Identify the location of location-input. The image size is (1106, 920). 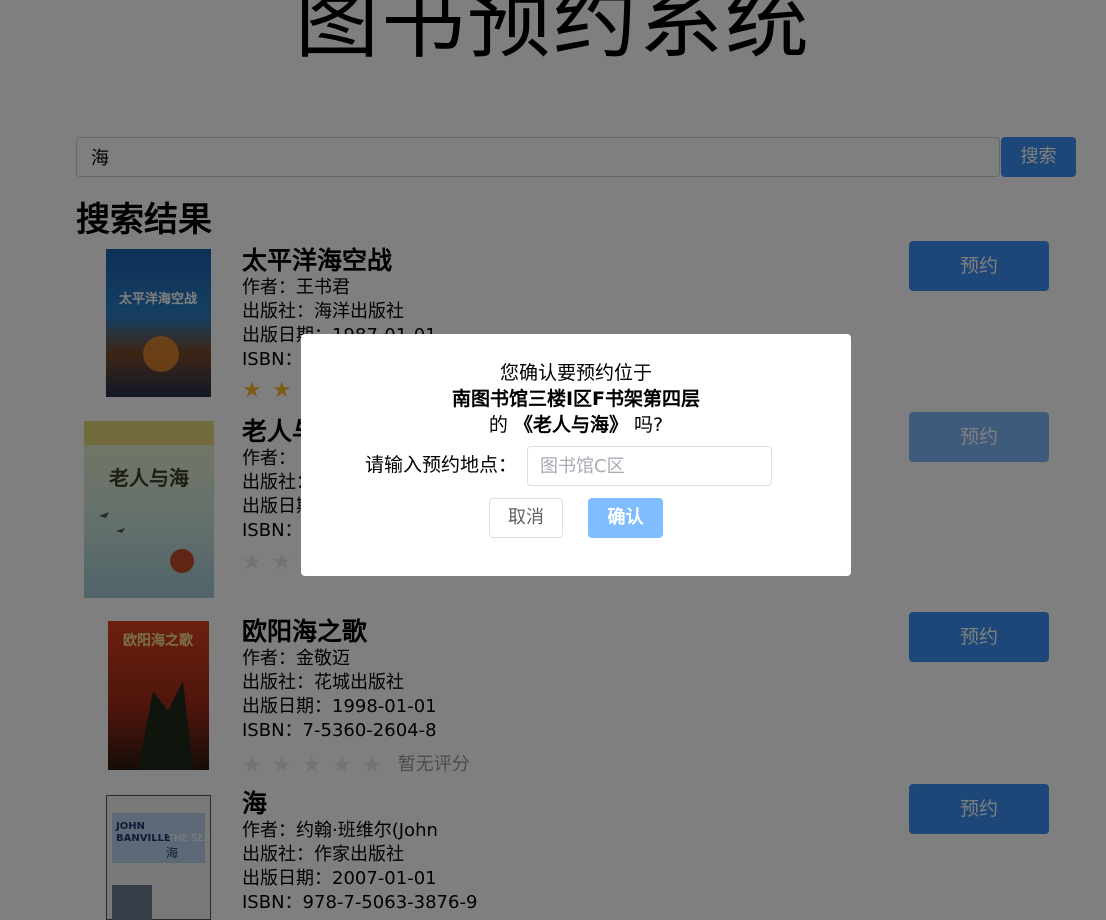
(649, 466).